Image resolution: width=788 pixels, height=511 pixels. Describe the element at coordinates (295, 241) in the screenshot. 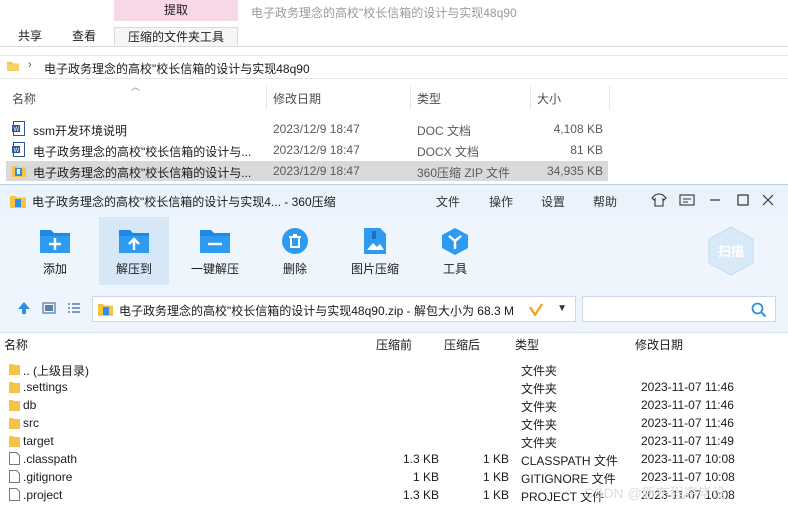

I see `delete-icon` at that location.